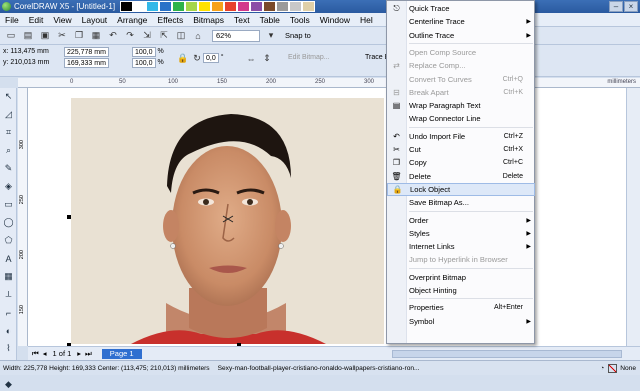 This screenshot has width=640, height=391. What do you see at coordinates (95, 20) in the screenshot?
I see `menu-layout: Layout` at bounding box center [95, 20].